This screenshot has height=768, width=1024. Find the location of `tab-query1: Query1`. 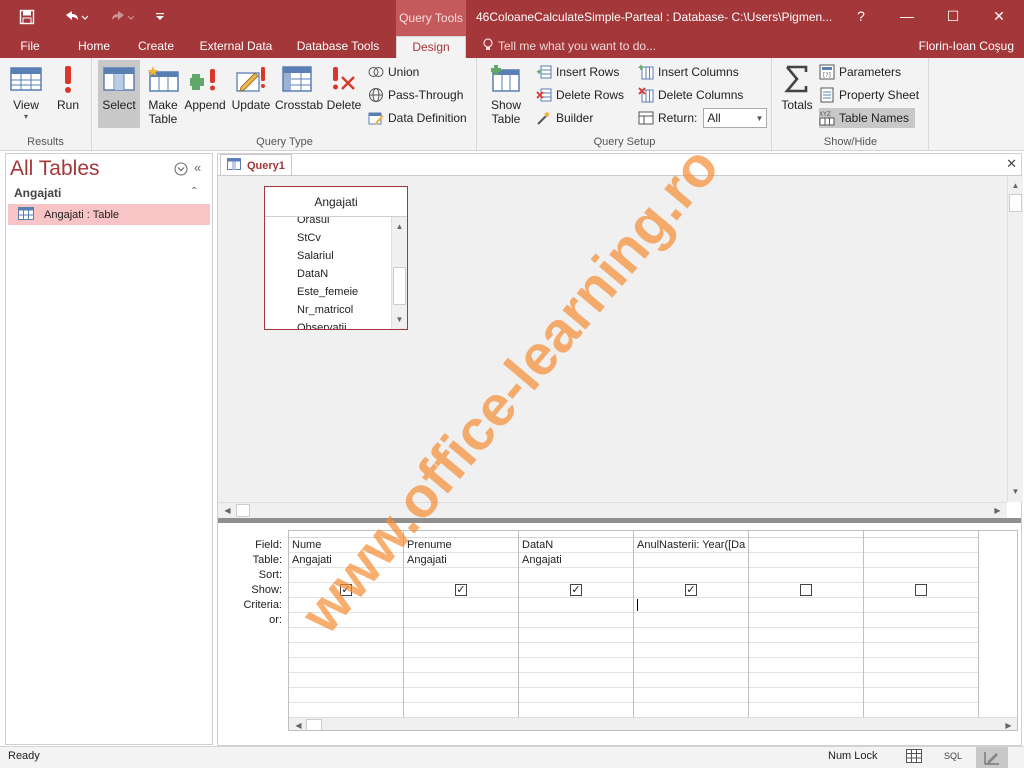

tab-query1: Query1 is located at coordinates (256, 165).